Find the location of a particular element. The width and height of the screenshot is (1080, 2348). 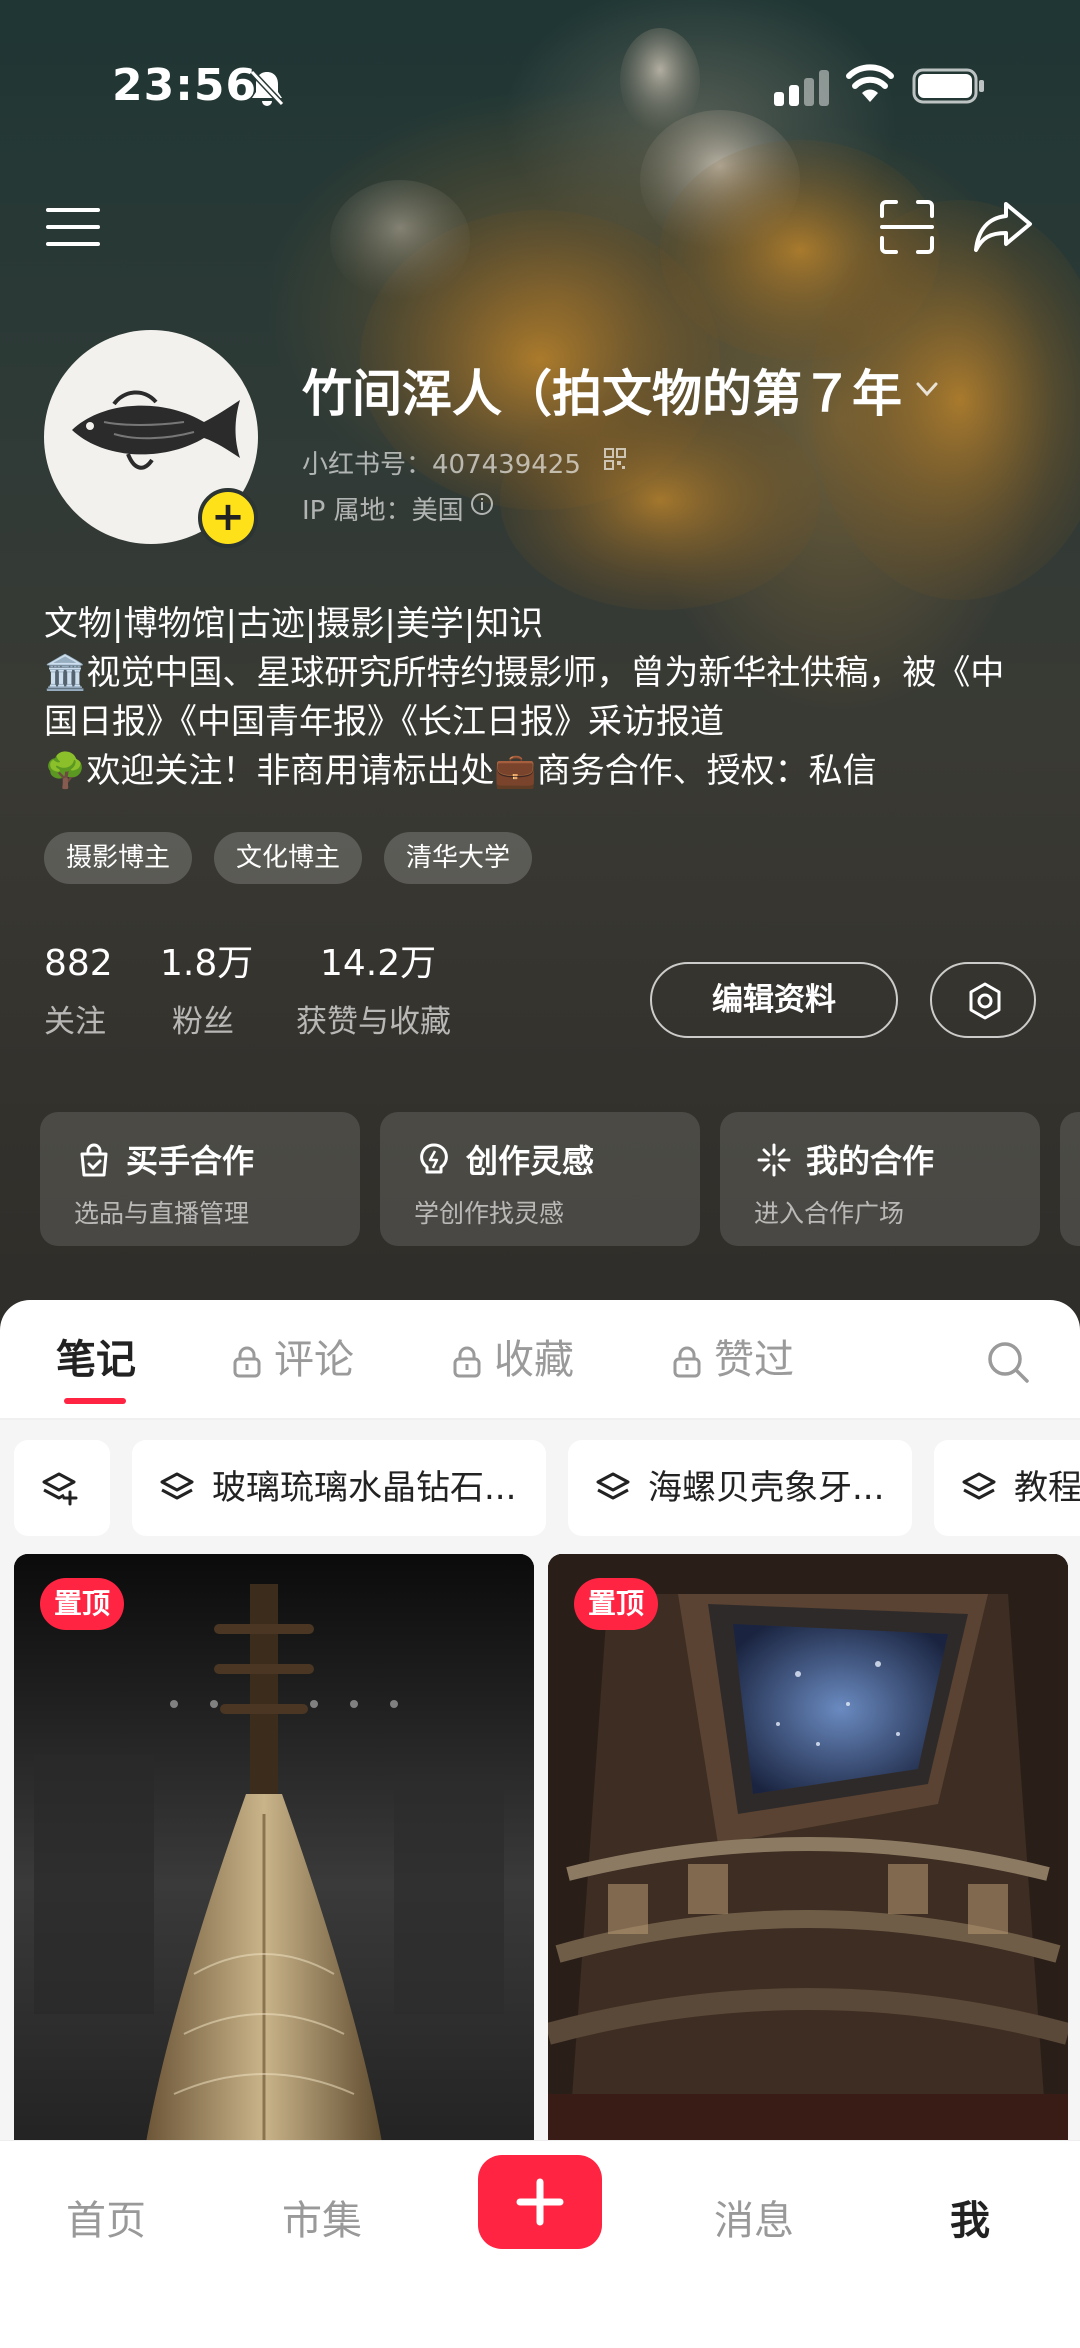

scan-icon is located at coordinates (907, 227).